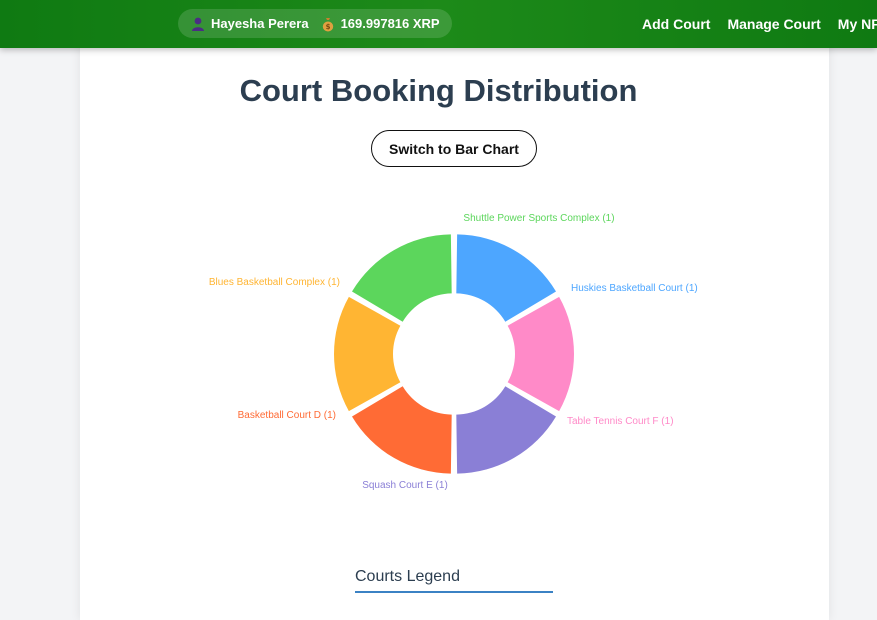  Describe the element at coordinates (620, 421) in the screenshot. I see `slice-label: Table Tennis Court F (1)` at that location.